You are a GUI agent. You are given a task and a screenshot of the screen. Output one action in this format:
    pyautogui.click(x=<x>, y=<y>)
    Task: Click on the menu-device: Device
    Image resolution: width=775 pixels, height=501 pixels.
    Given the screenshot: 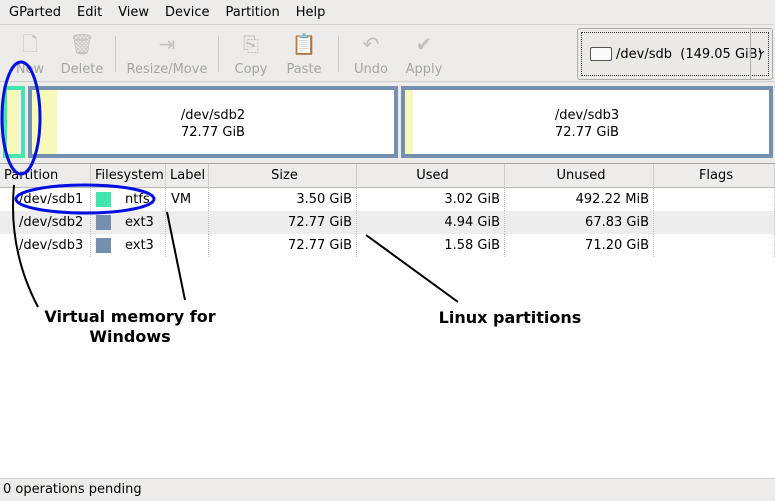 What is the action you would take?
    pyautogui.click(x=187, y=12)
    